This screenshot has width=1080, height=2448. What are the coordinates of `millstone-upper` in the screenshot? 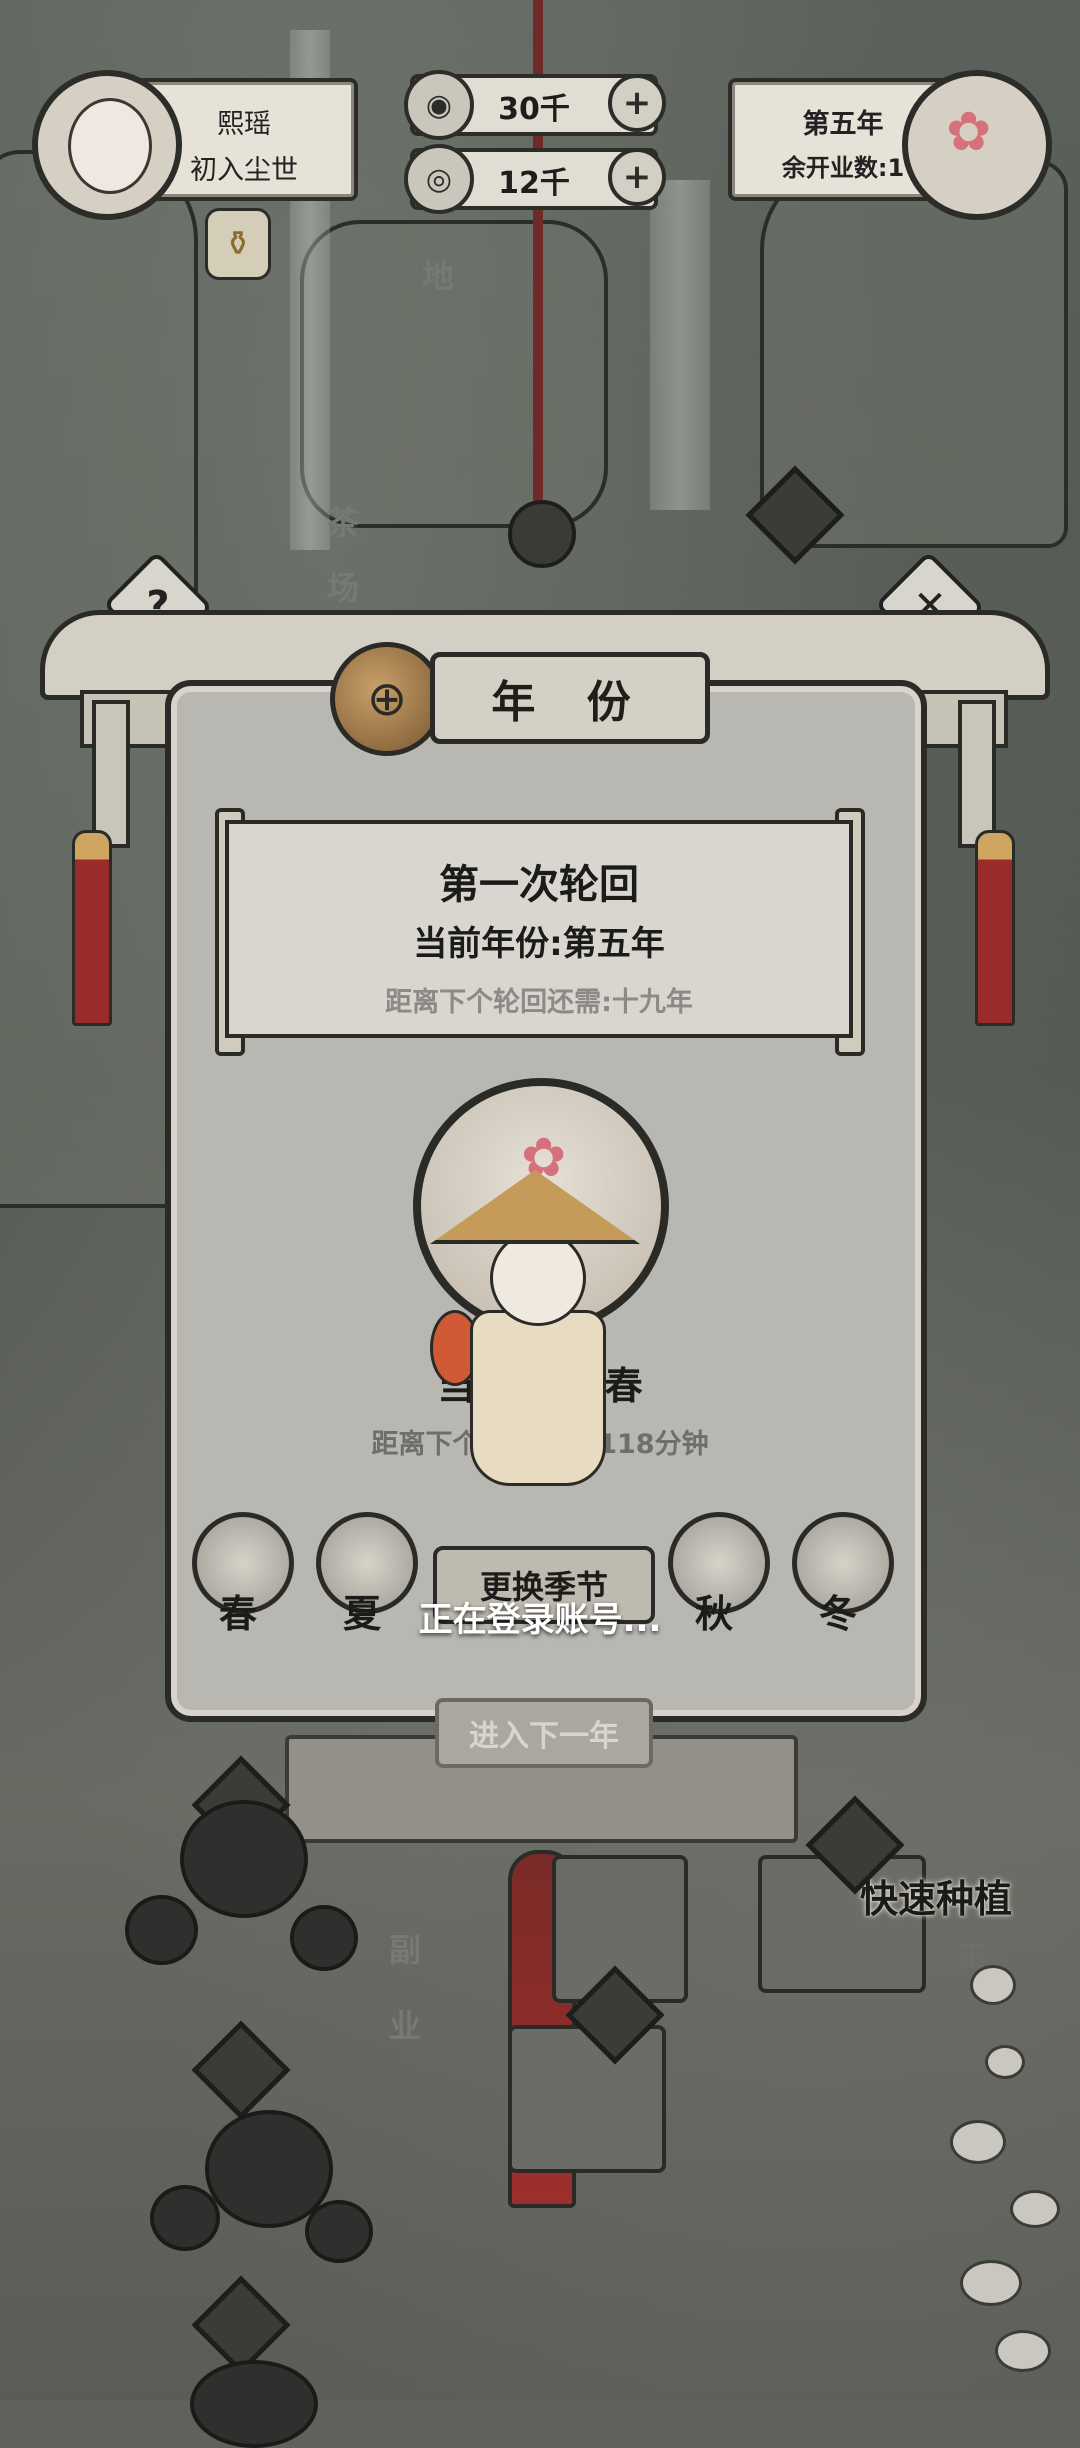 It's located at (244, 1859).